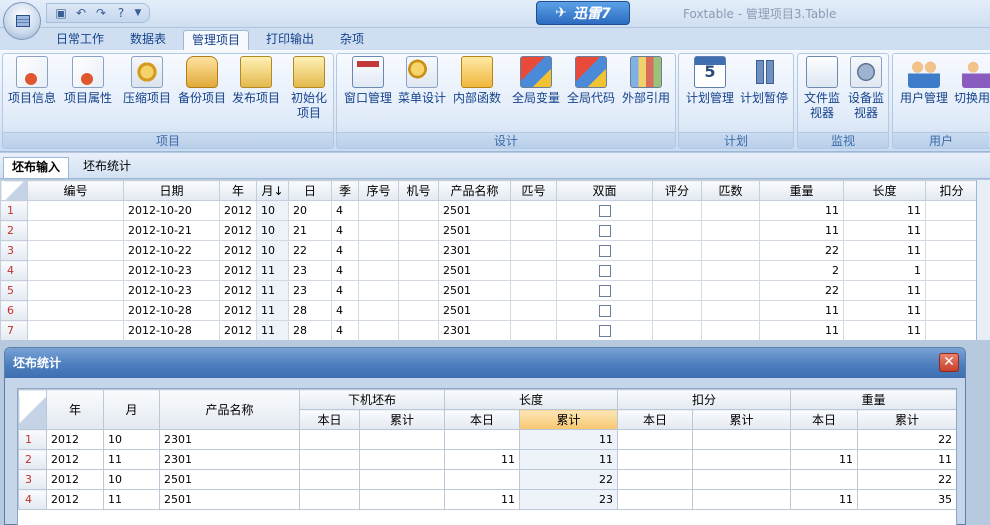 This screenshot has height=525, width=990. What do you see at coordinates (801, 290) in the screenshot?
I see `cell-weight: 22` at bounding box center [801, 290].